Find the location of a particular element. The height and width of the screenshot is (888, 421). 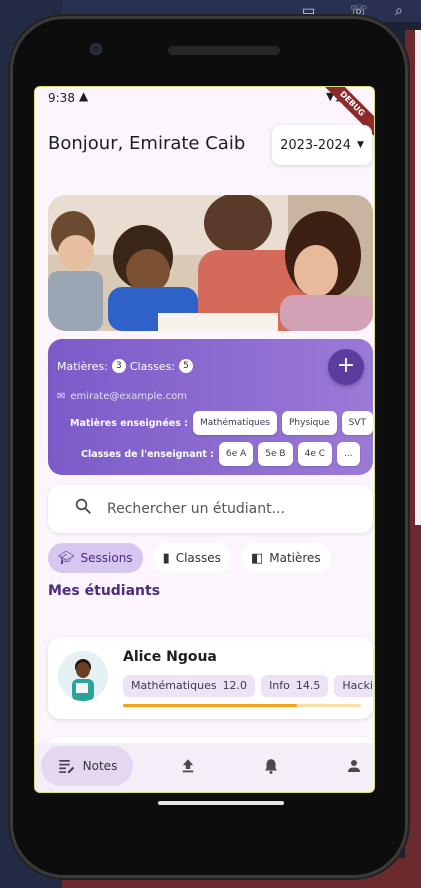

grade-value: 12.0 is located at coordinates (235, 685).